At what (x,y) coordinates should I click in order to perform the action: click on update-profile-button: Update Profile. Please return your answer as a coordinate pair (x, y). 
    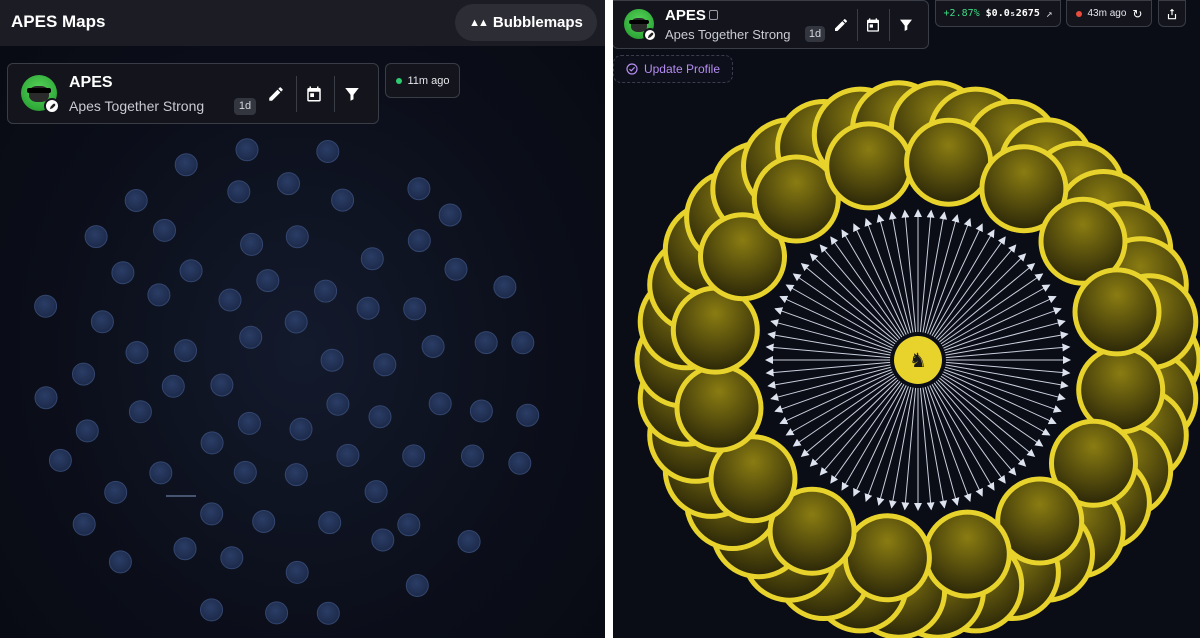
    Looking at the image, I should click on (673, 69).